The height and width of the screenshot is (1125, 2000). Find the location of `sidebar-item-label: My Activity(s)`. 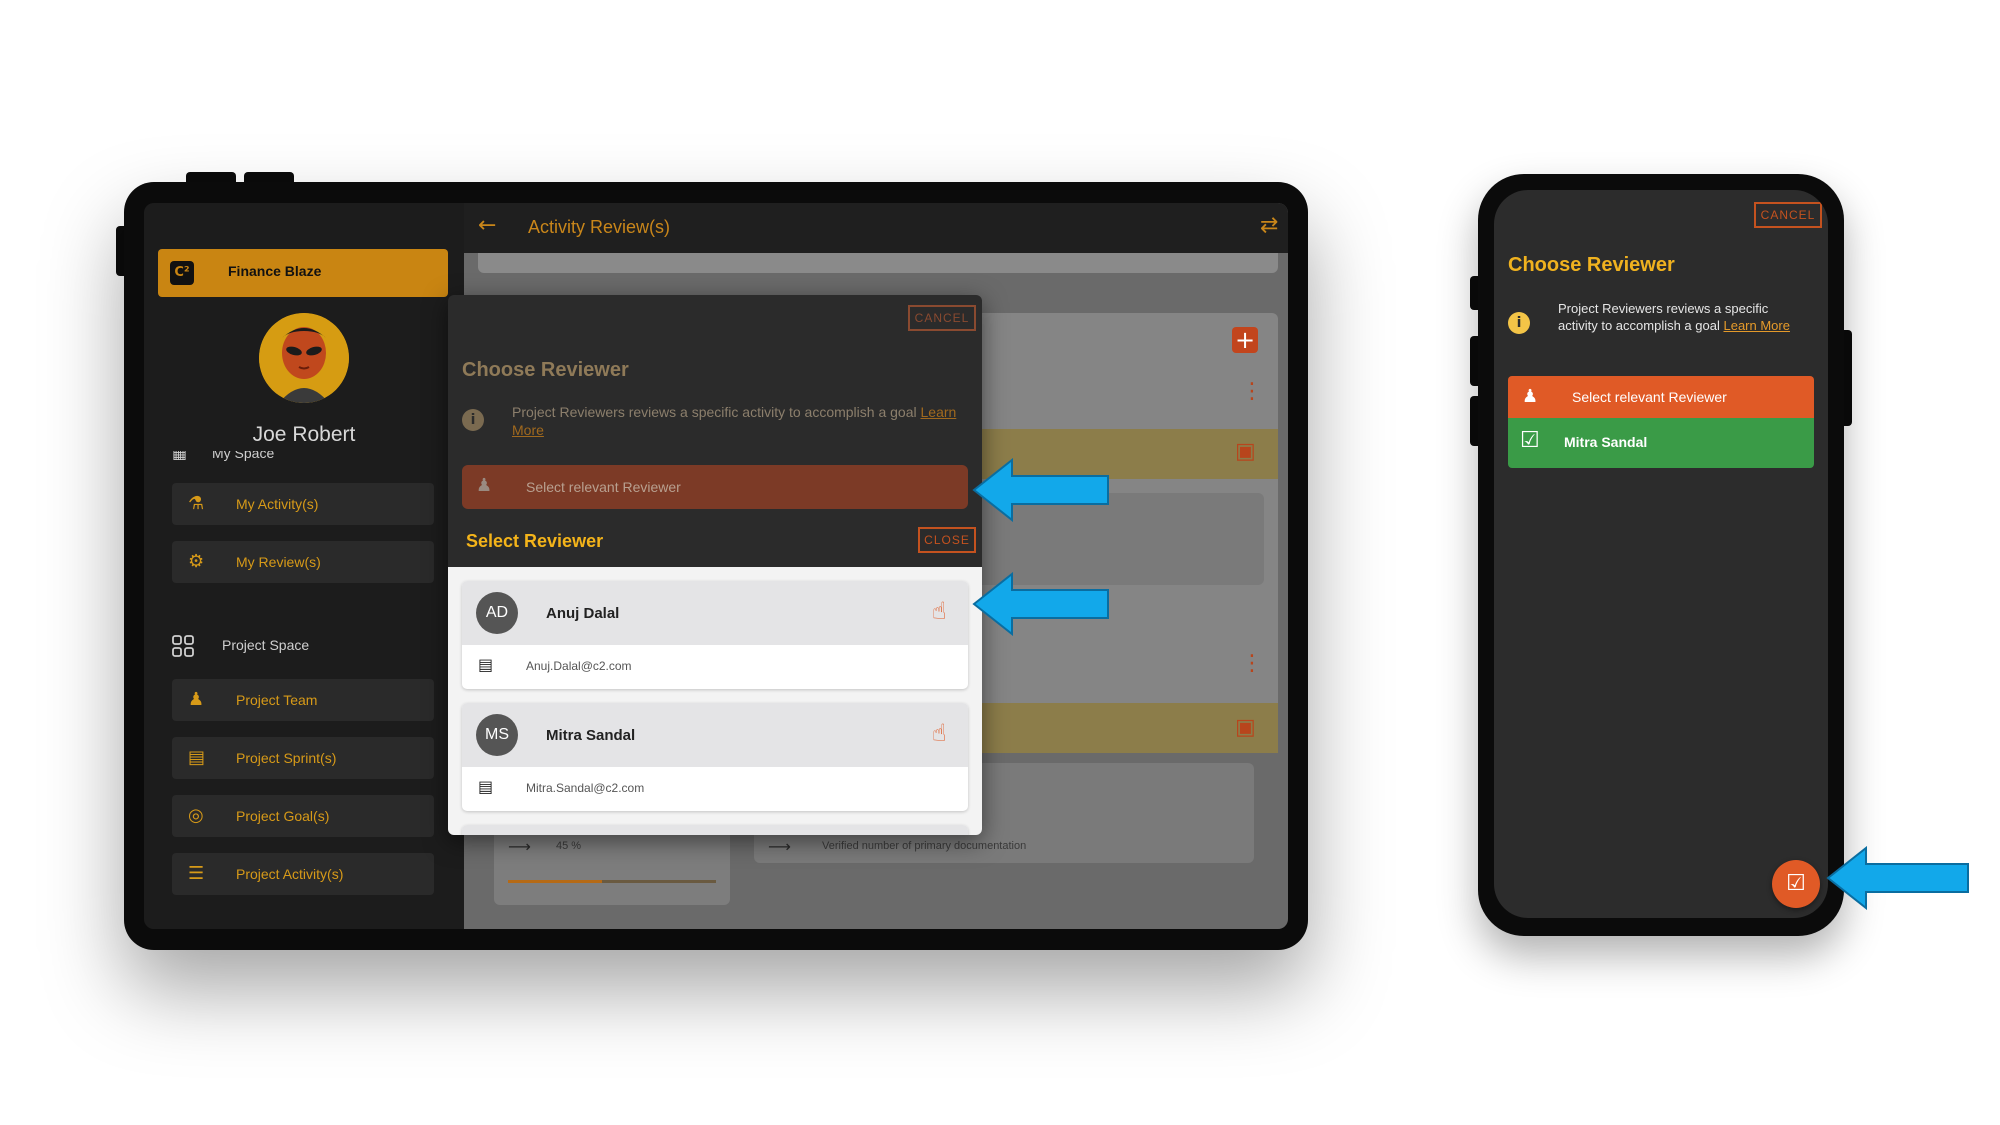

sidebar-item-label: My Activity(s) is located at coordinates (277, 504).